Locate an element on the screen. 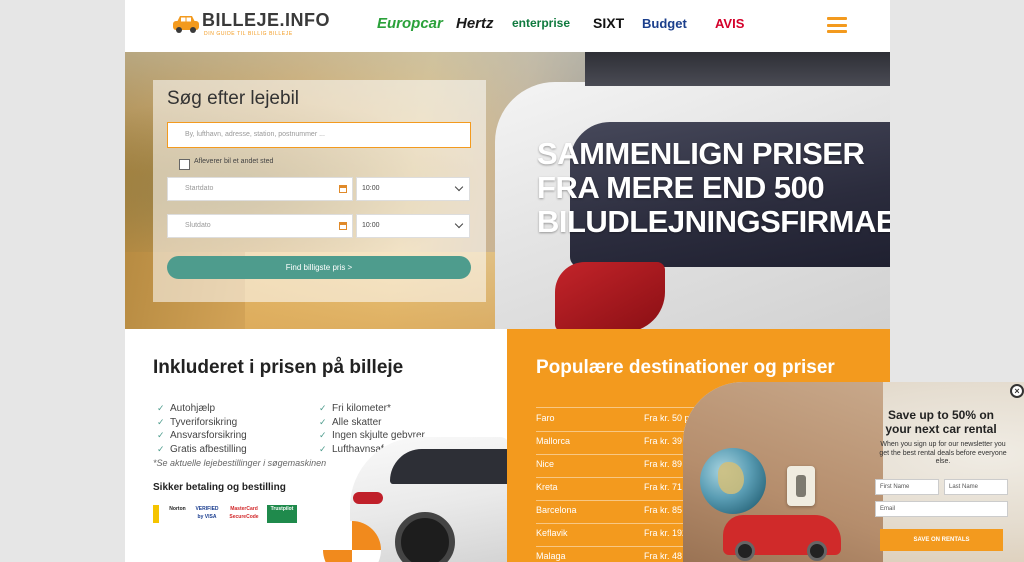  list-item: Gratis afbestilling is located at coordinates (202, 450).